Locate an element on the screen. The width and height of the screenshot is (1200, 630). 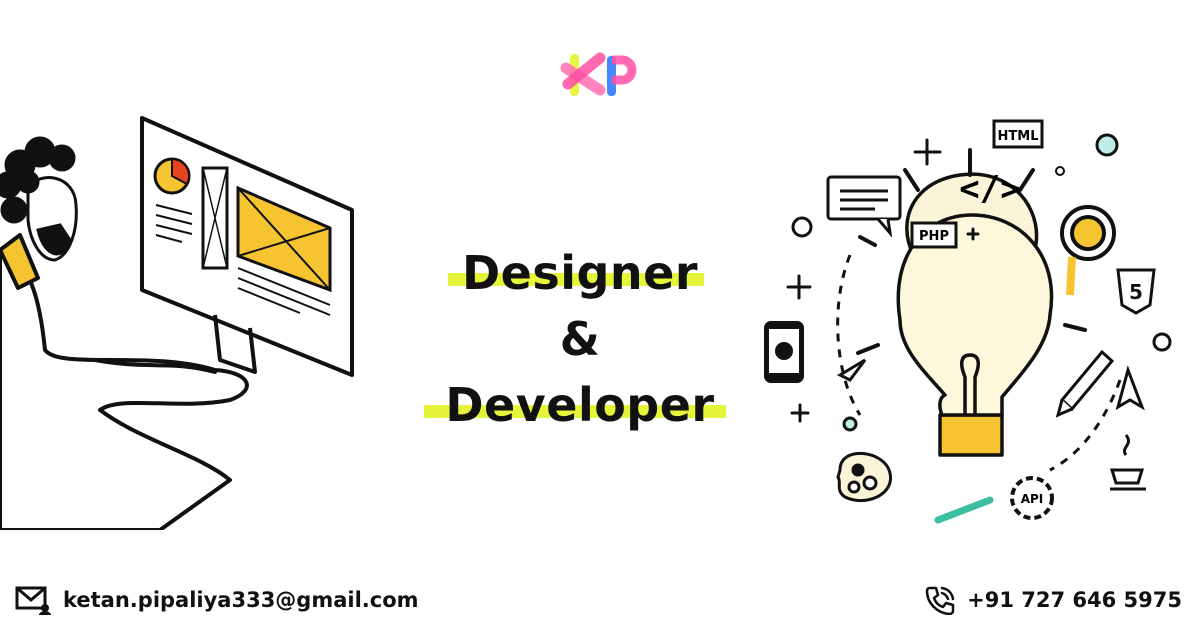
html5-icon: 5 is located at coordinates (1136, 291).